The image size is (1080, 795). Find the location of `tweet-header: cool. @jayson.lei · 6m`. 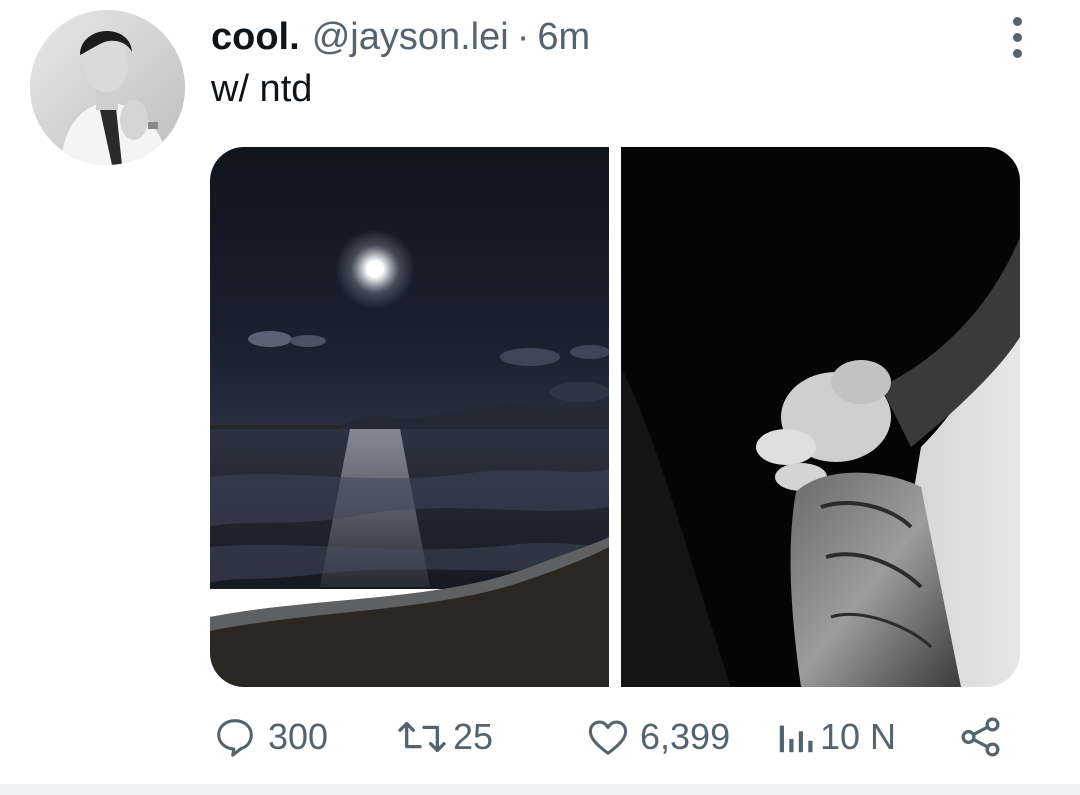

tweet-header: cool. @jayson.lei · 6m is located at coordinates (400, 37).